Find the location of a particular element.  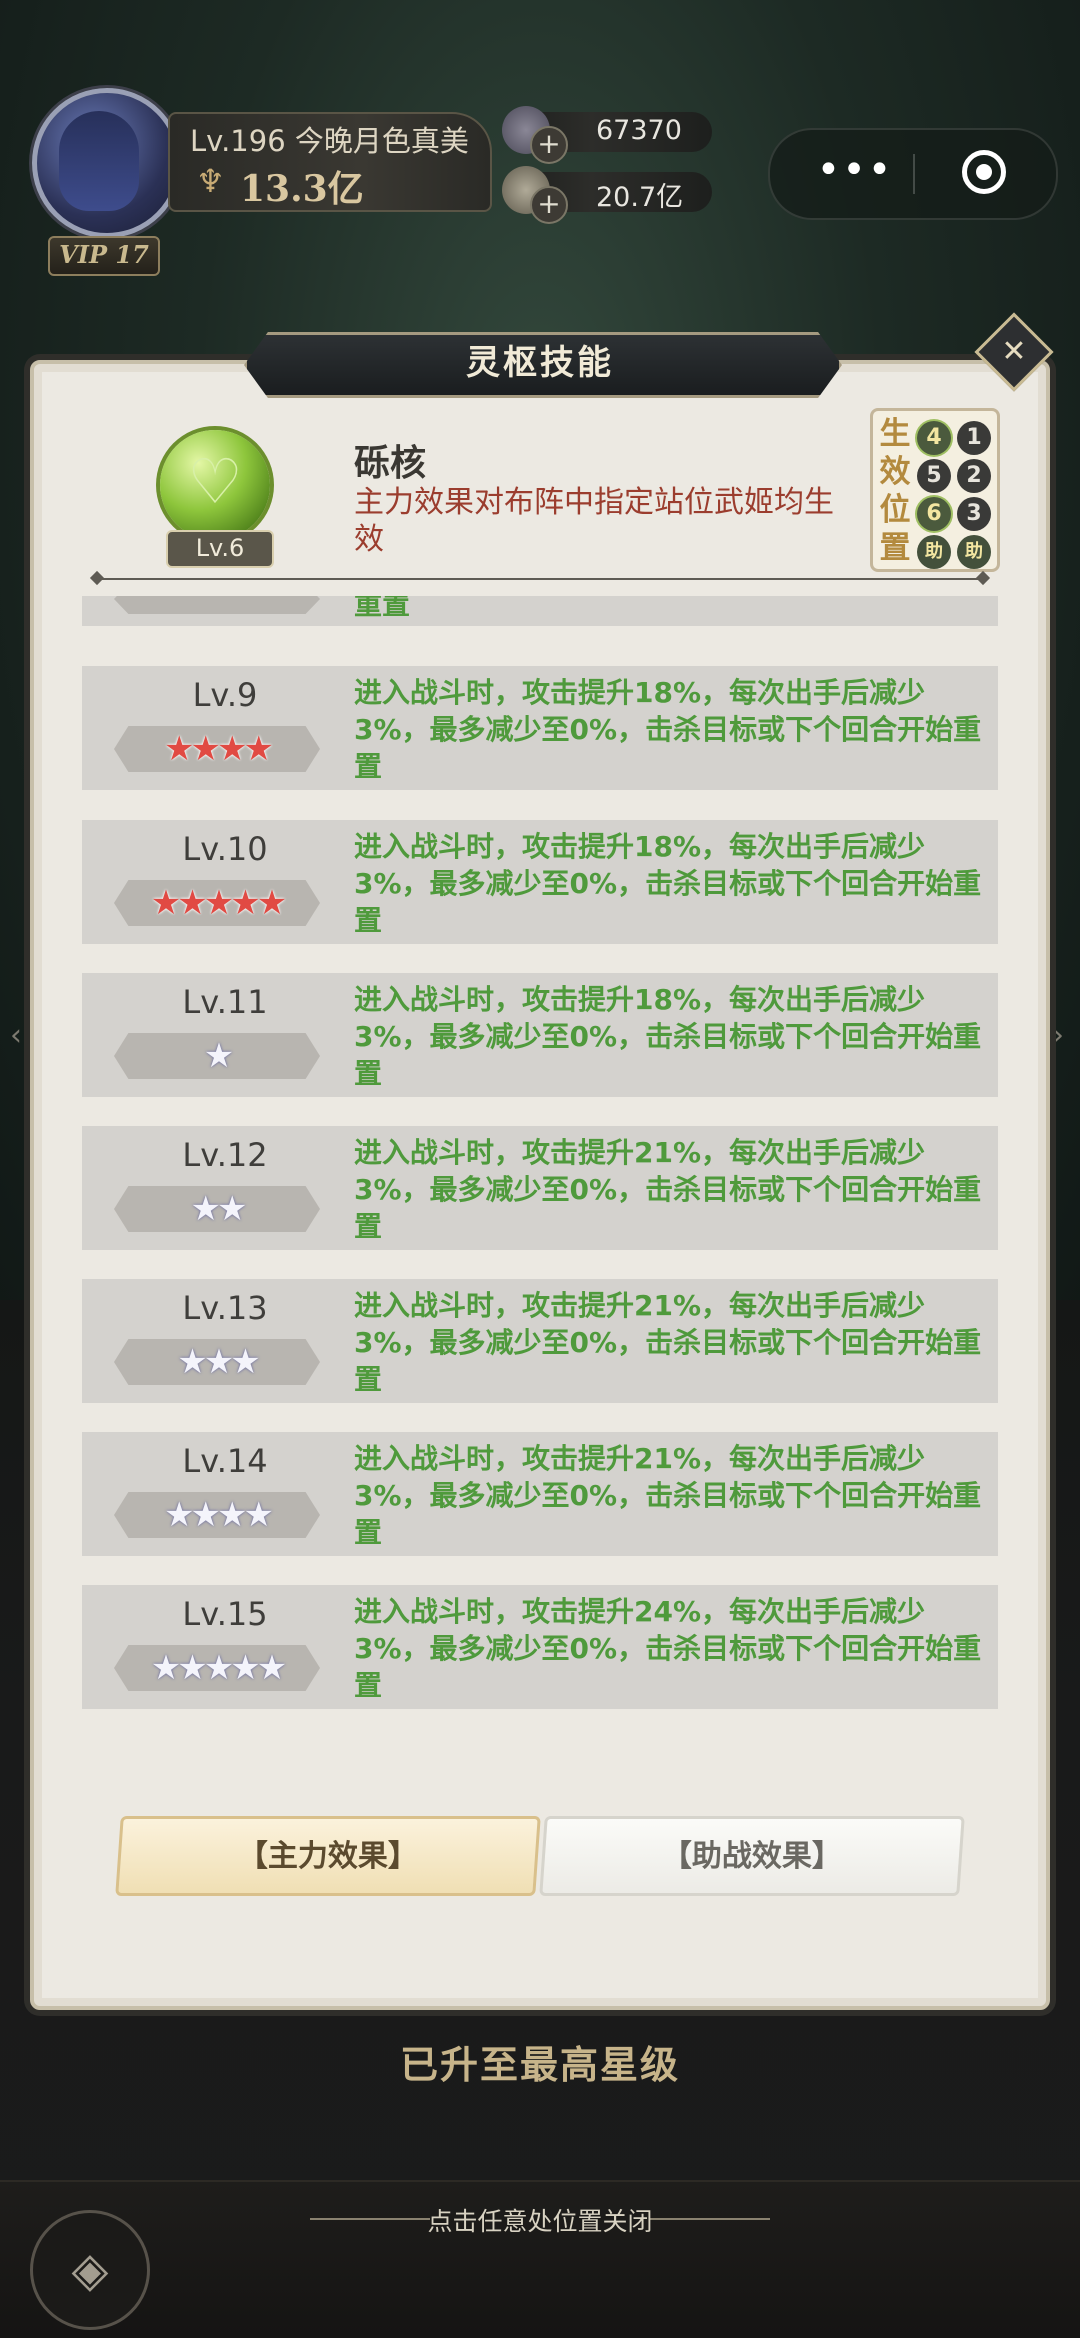

combat-power-value: 13.3亿 is located at coordinates (302, 189).